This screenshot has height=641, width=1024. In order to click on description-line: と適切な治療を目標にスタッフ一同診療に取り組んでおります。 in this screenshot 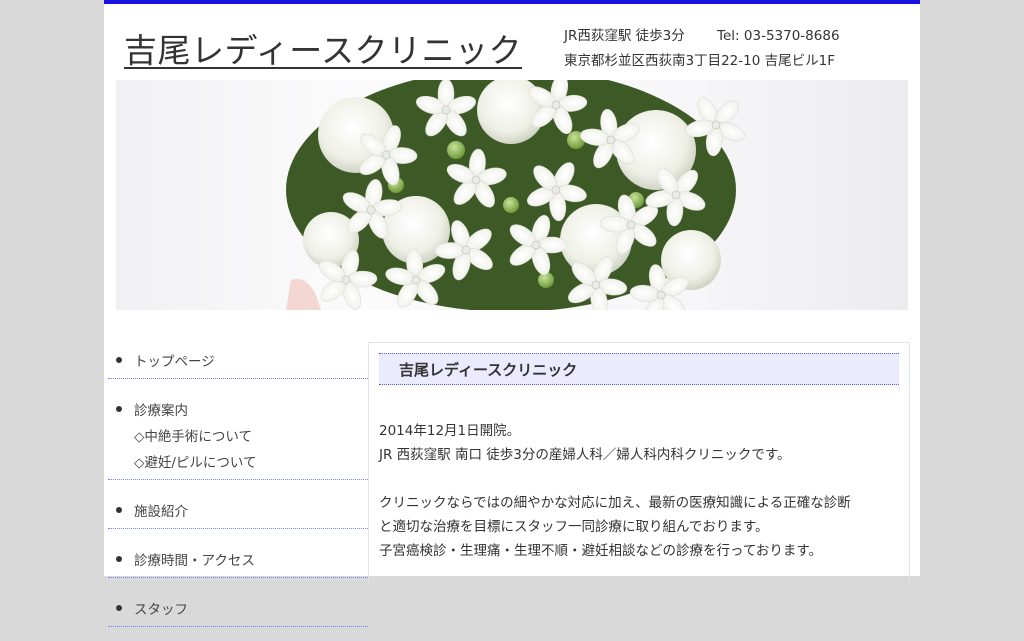, I will do `click(574, 527)`.